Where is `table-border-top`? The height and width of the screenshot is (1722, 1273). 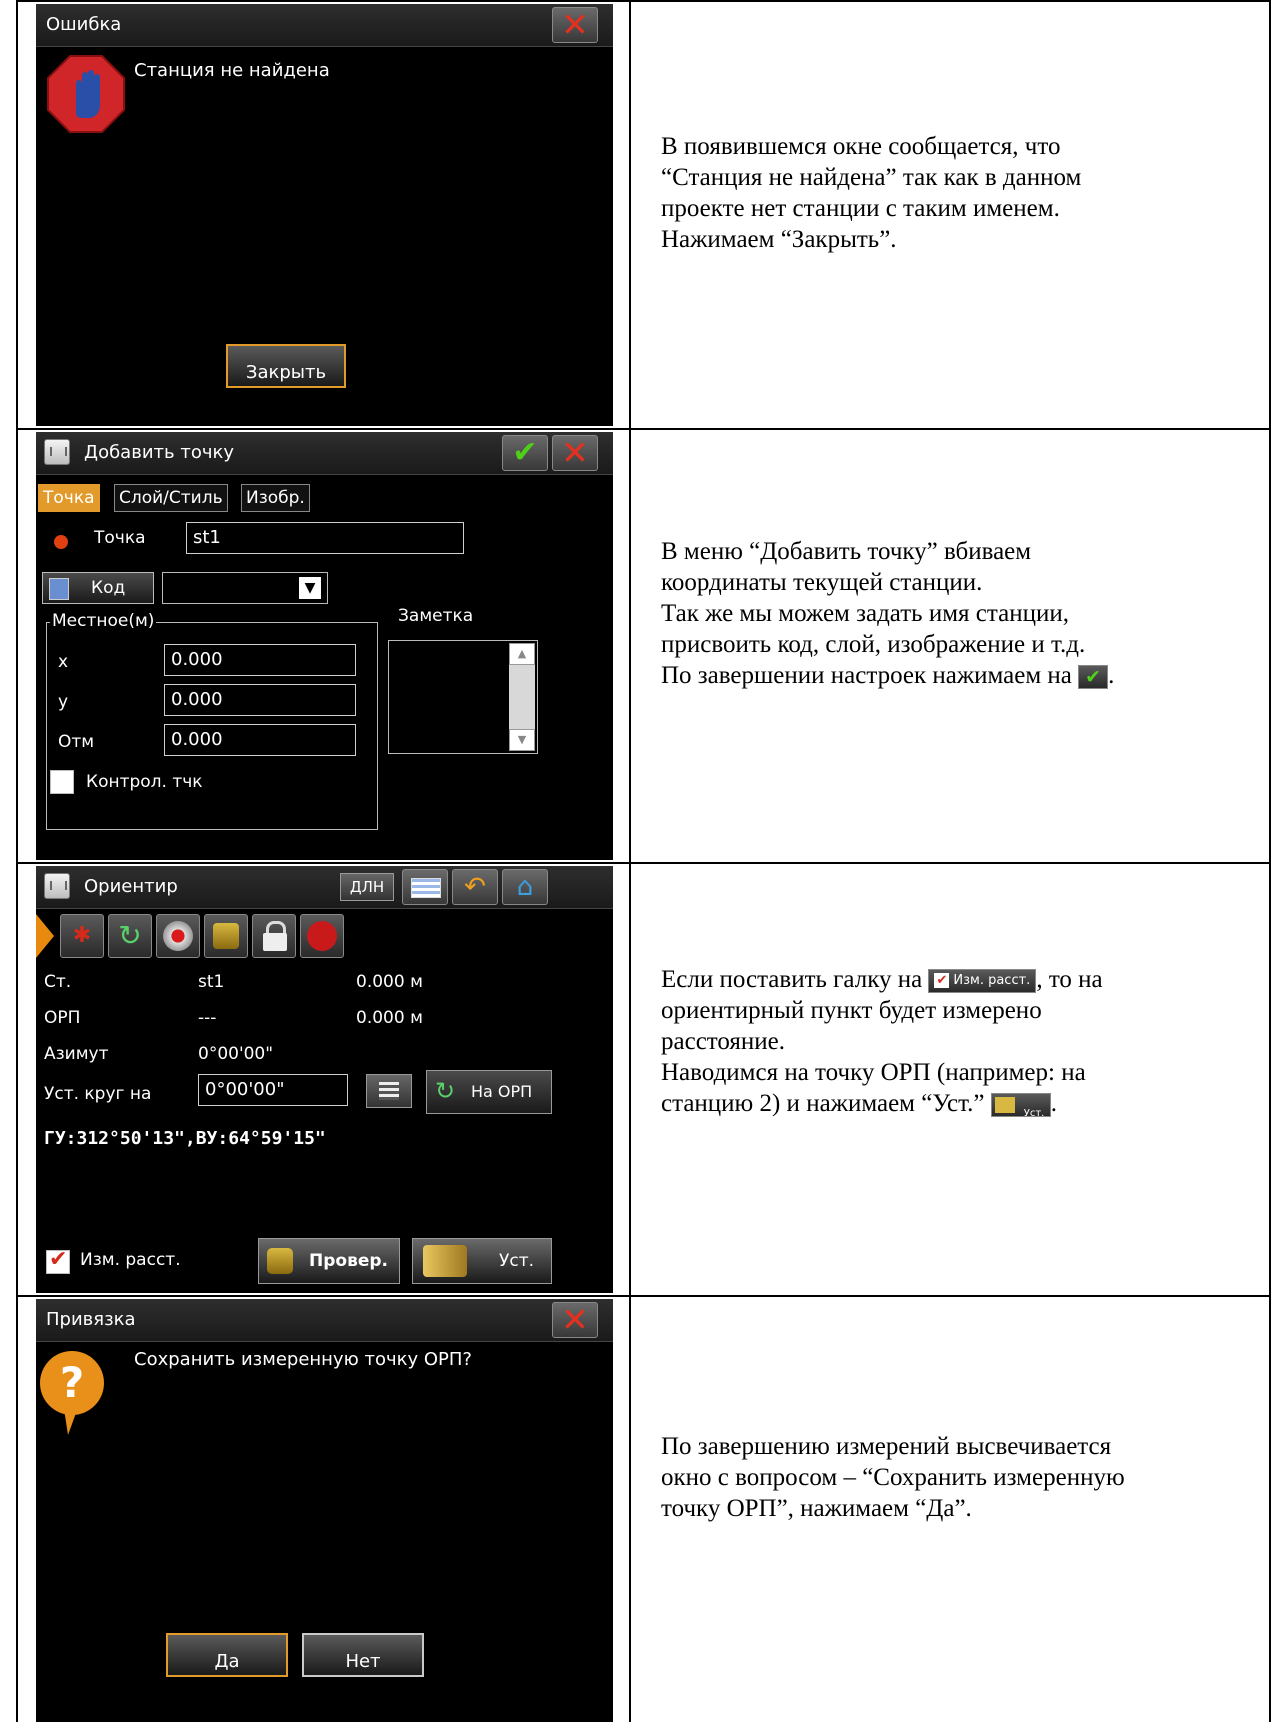
table-border-top is located at coordinates (643, 1).